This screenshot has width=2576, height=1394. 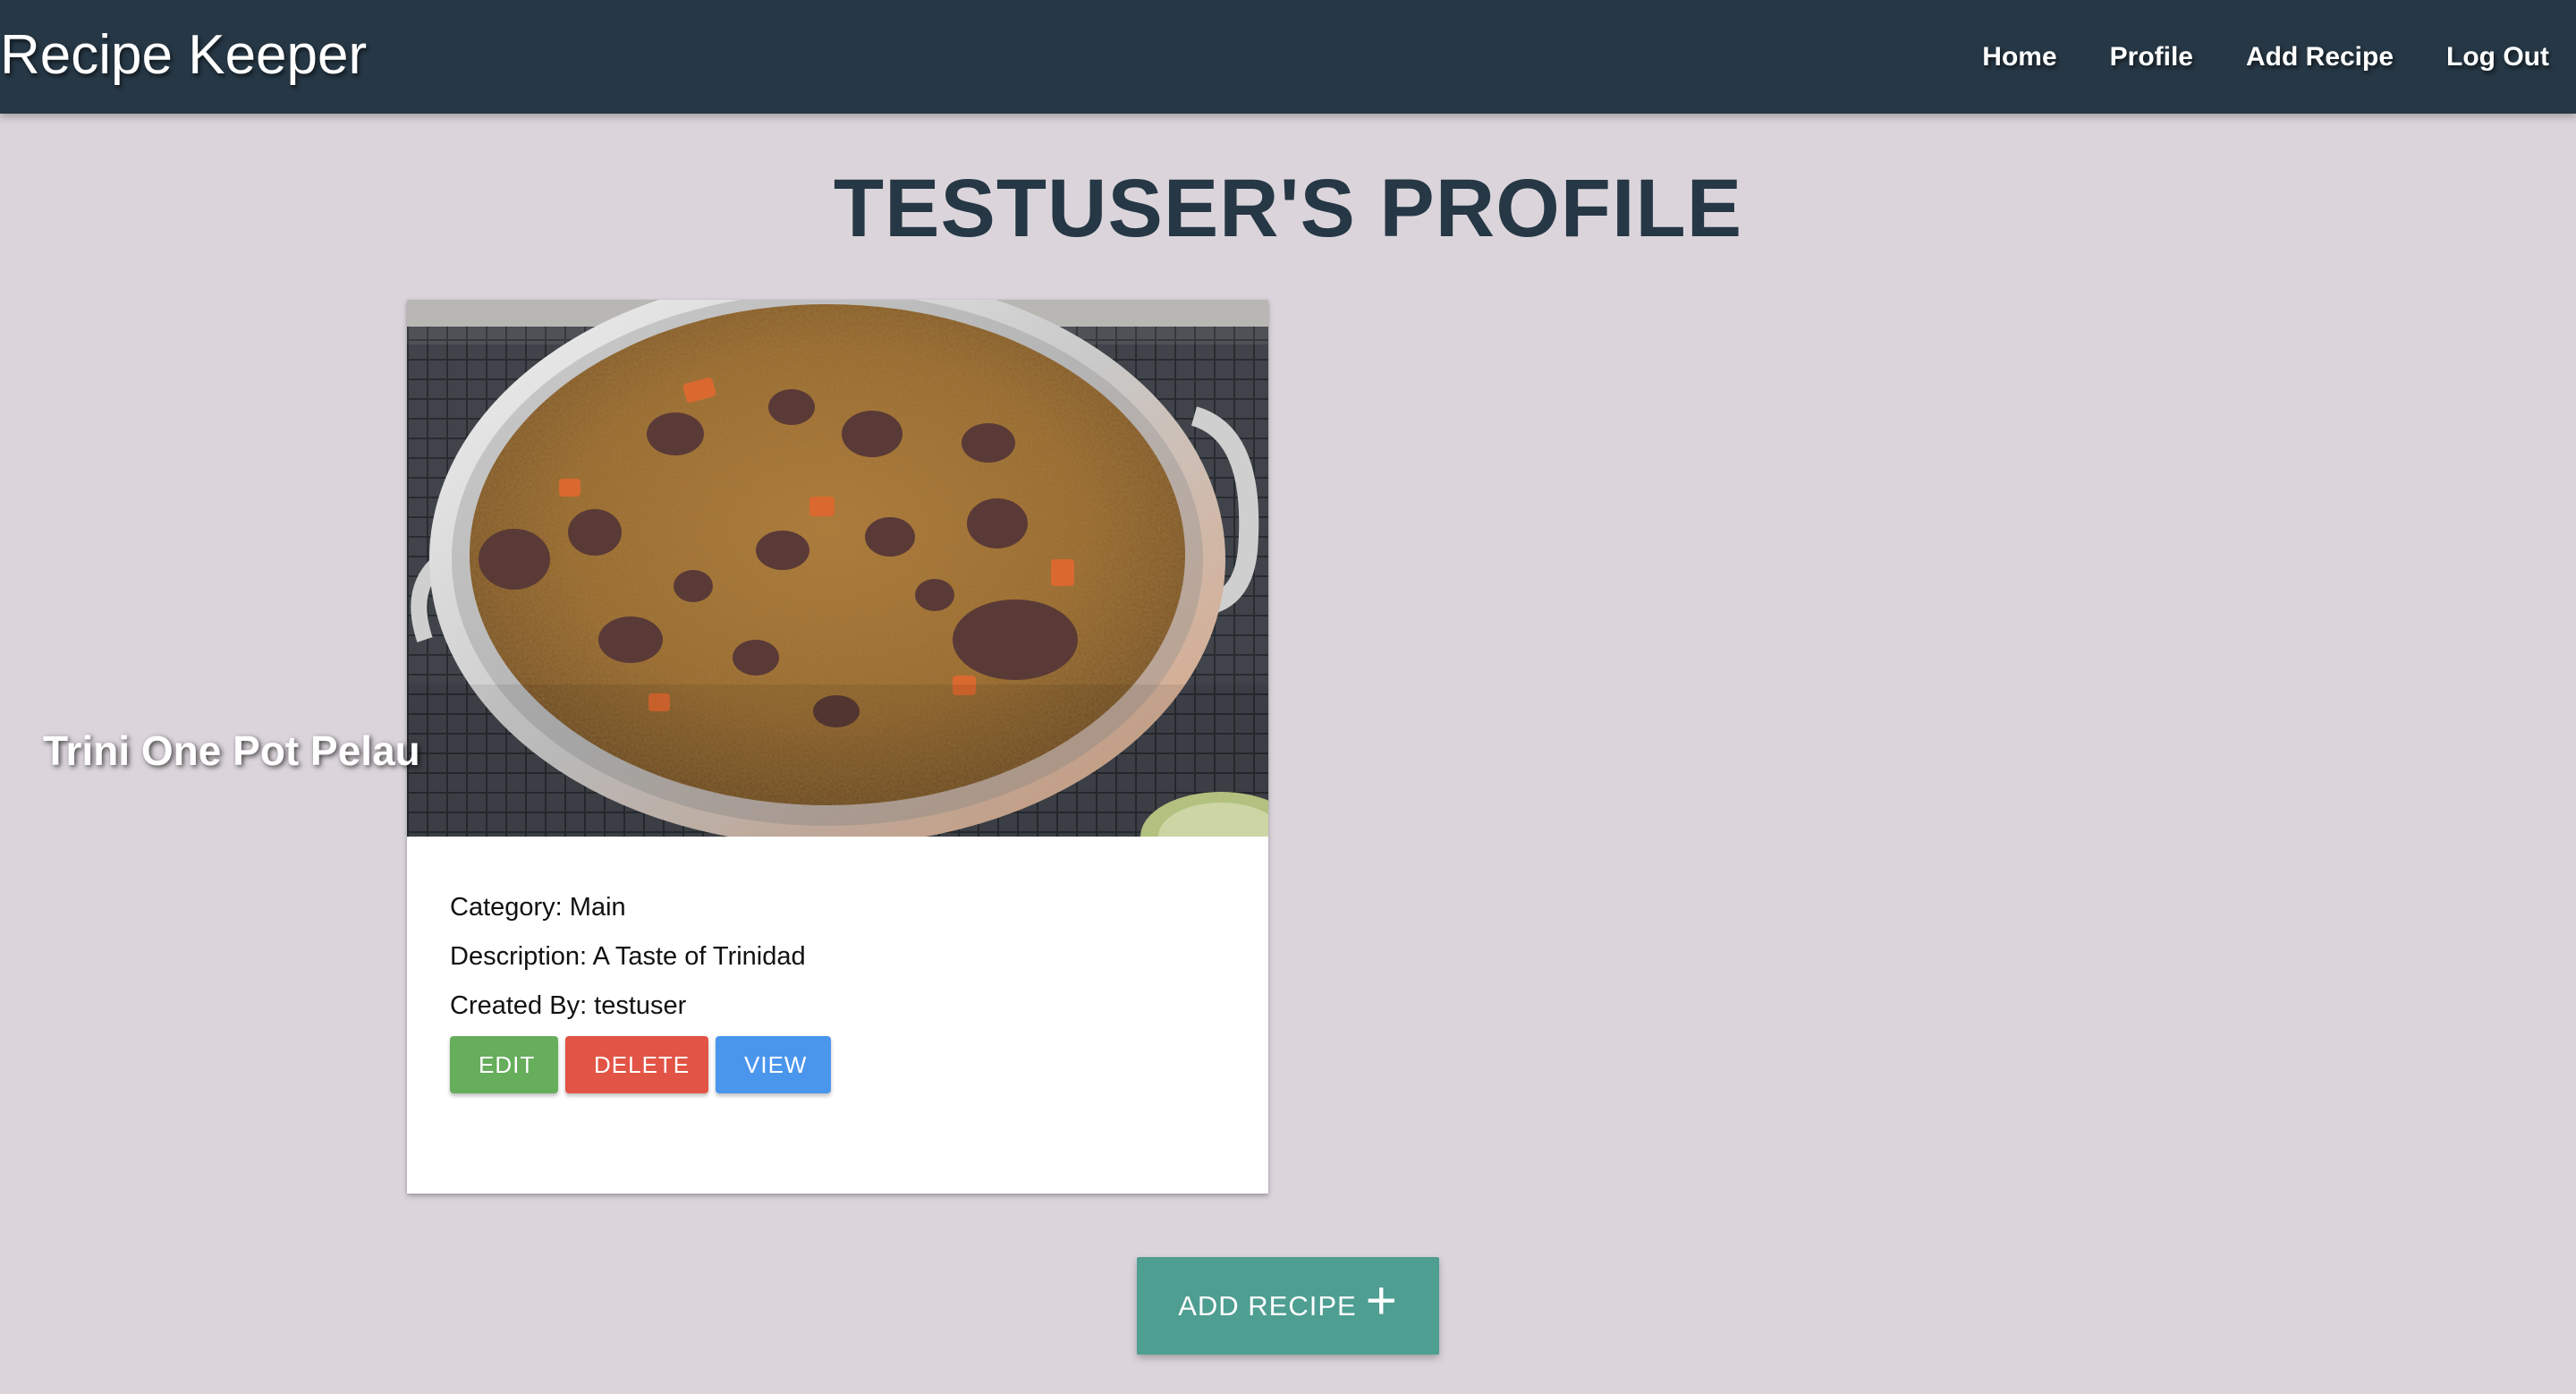 I want to click on recipe-description: Description: A Taste of Trinidad, so click(x=628, y=956).